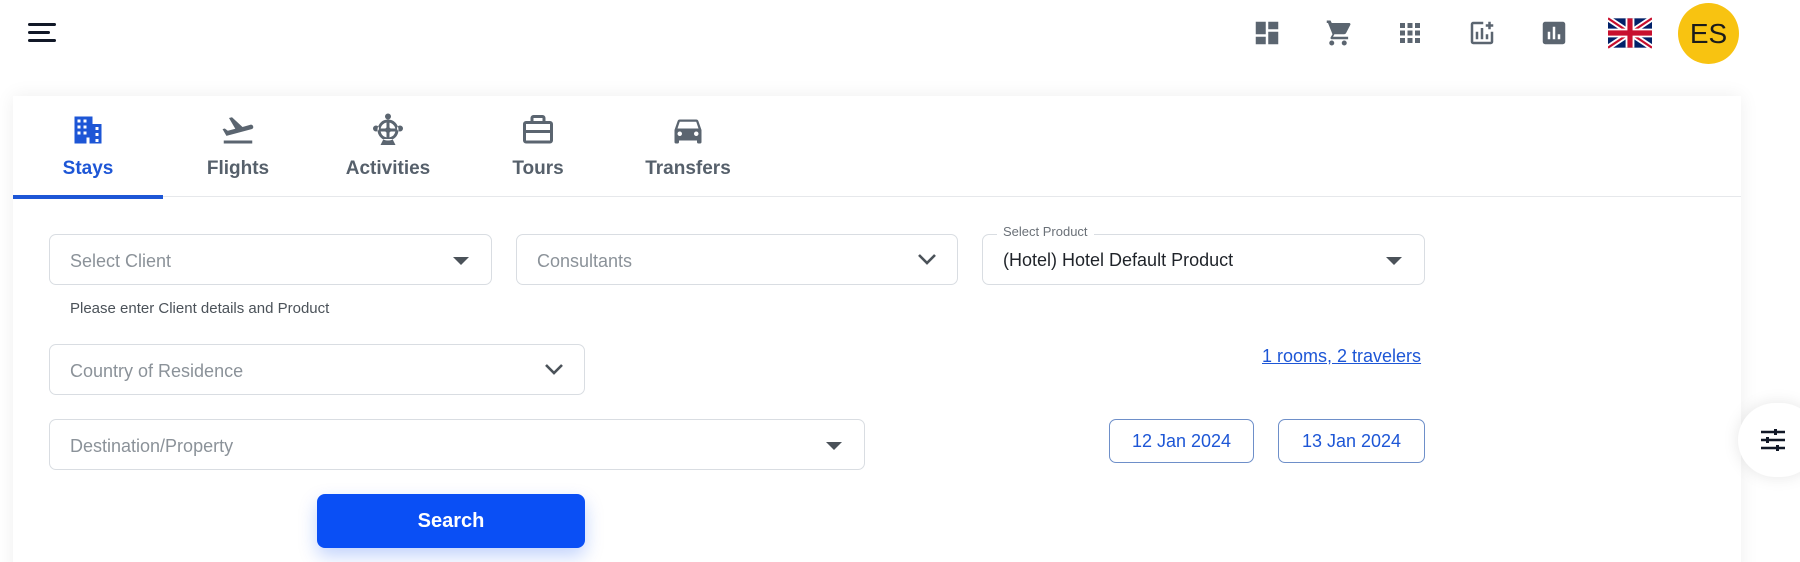 The height and width of the screenshot is (562, 1800). What do you see at coordinates (1118, 260) in the screenshot?
I see `select-product-value: (Hotel) Hotel Default Product` at bounding box center [1118, 260].